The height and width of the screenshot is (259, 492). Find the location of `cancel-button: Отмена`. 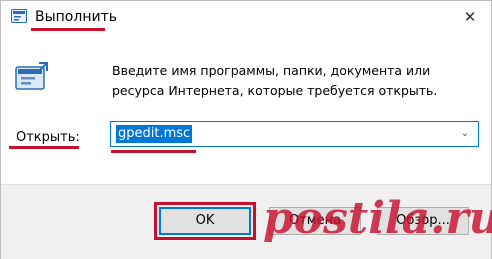

cancel-button: Отмена is located at coordinates (315, 221).